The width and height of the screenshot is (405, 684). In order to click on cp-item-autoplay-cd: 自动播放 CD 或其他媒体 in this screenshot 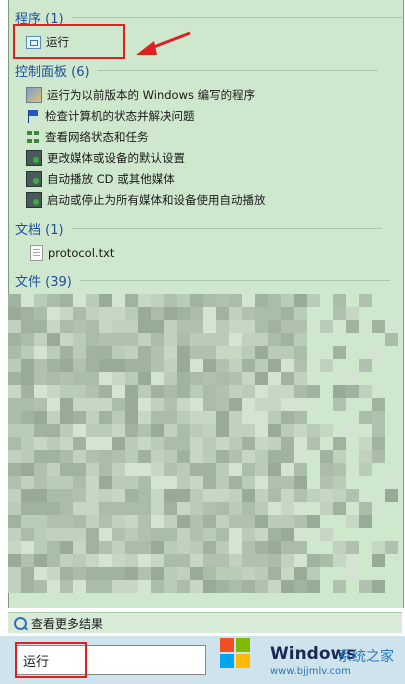, I will do `click(100, 179)`.